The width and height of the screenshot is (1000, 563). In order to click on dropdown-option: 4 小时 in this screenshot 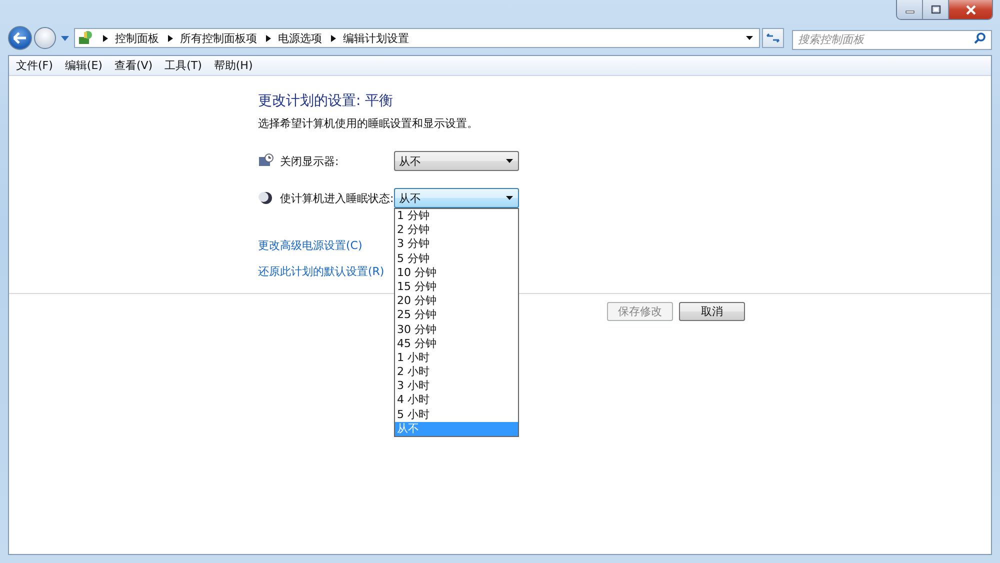, I will do `click(456, 400)`.